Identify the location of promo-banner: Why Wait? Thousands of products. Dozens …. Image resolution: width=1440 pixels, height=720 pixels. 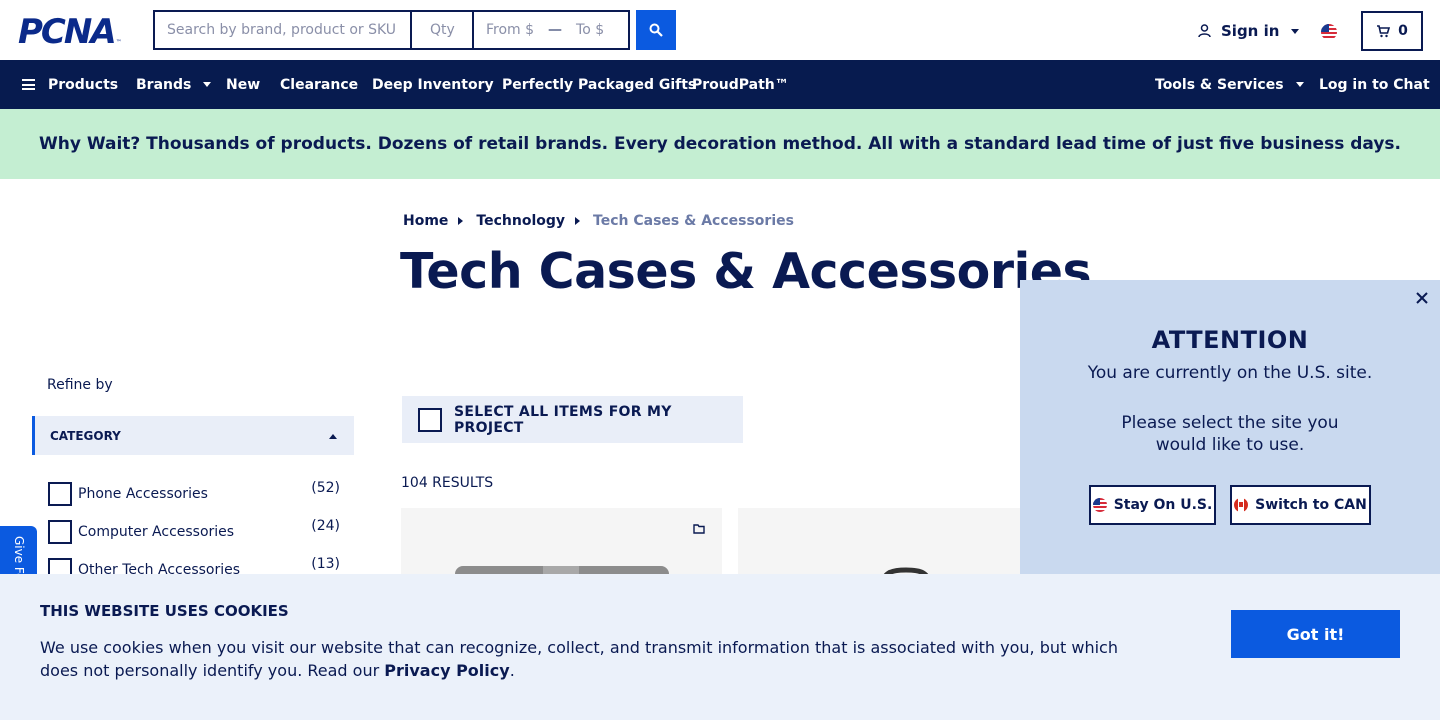
(720, 144).